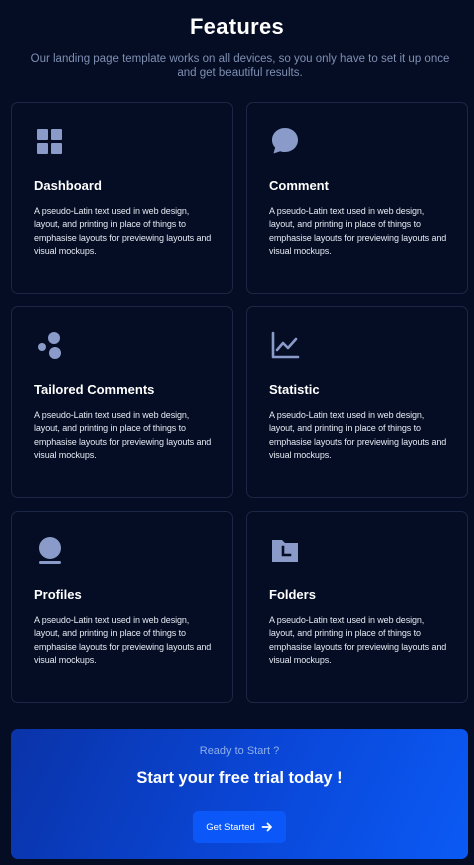 This screenshot has width=474, height=865. Describe the element at coordinates (239, 751) in the screenshot. I see `cta-kicker: Ready to Start ?` at that location.